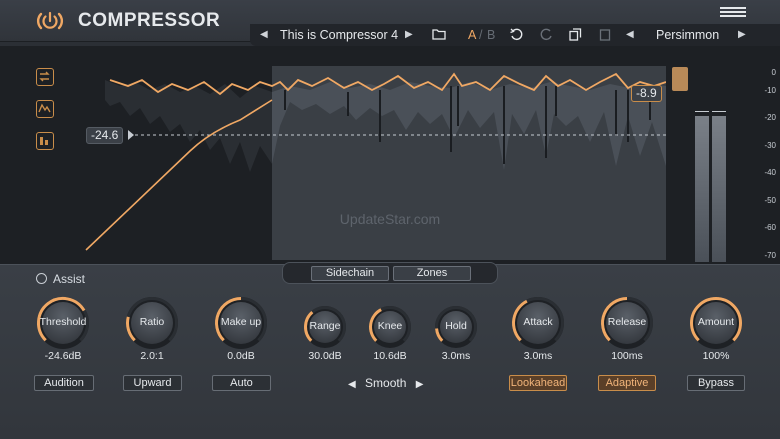 This screenshot has width=780, height=439. Describe the element at coordinates (719, 189) in the screenshot. I see `level-meter-right` at that location.